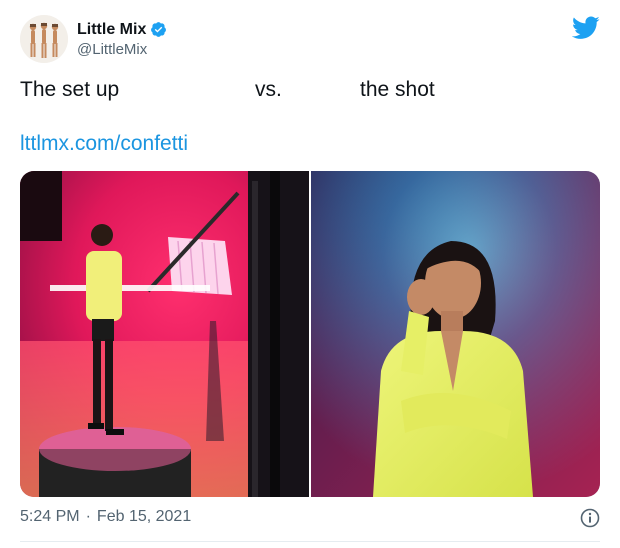 The width and height of the screenshot is (620, 548). Describe the element at coordinates (122, 39) in the screenshot. I see `author-block: Little Mix @LittleMix` at that location.